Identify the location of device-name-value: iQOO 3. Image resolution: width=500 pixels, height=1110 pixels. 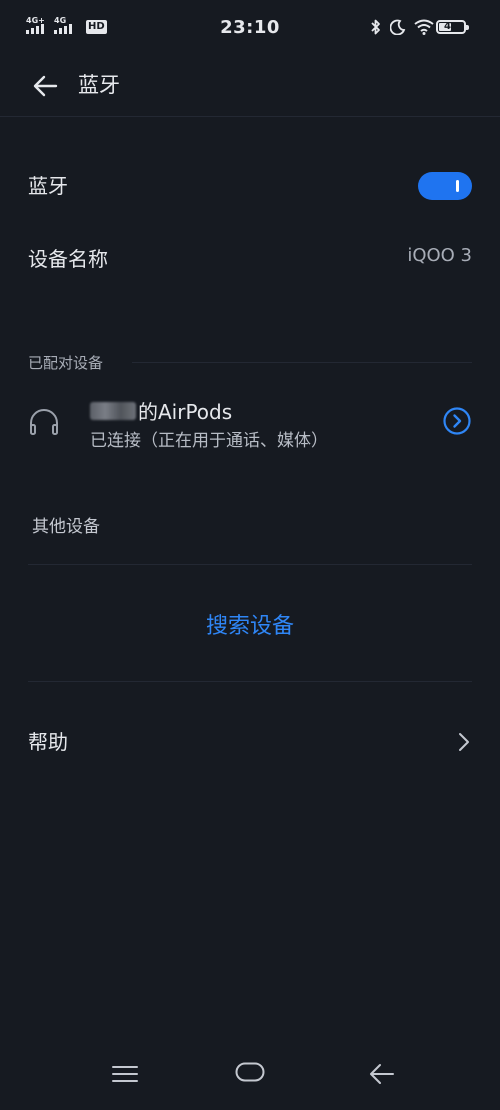
(439, 255).